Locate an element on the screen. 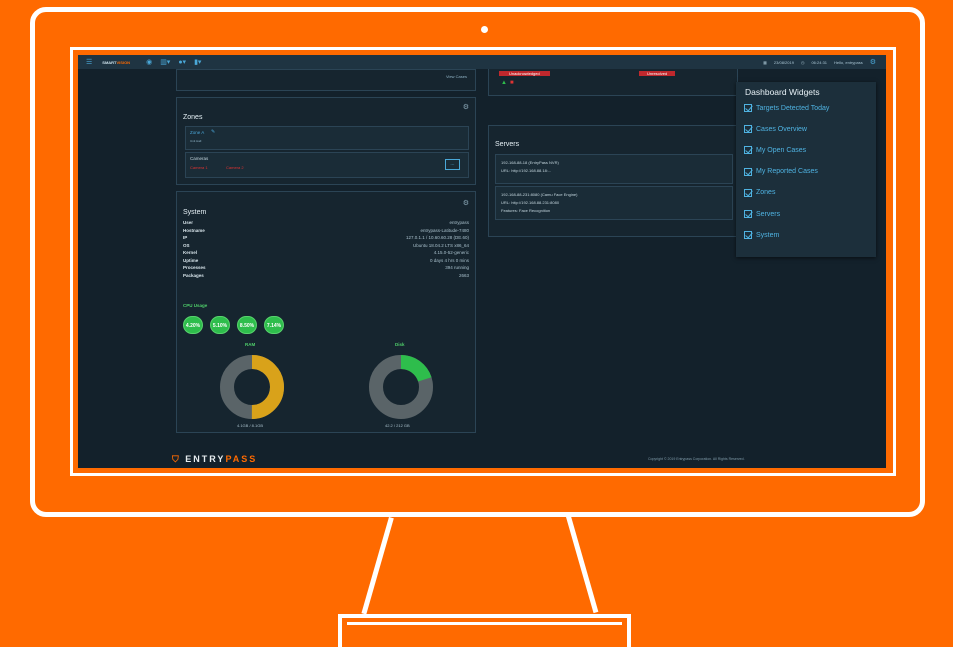 The height and width of the screenshot is (647, 953). widget-toggle-label: My Open Cases is located at coordinates (781, 150).